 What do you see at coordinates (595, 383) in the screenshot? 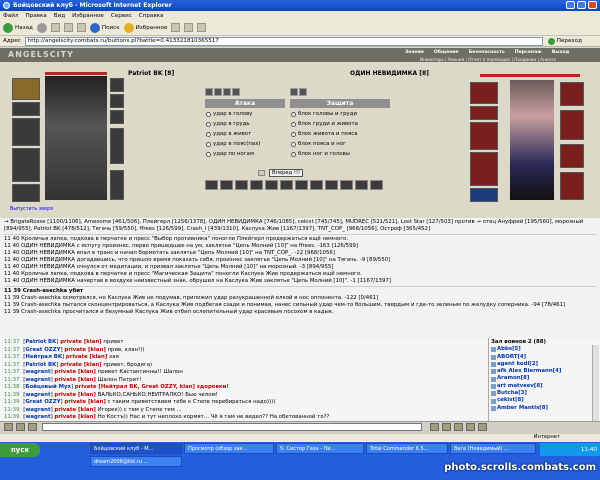
I see `online-scrollbar` at bounding box center [595, 383].